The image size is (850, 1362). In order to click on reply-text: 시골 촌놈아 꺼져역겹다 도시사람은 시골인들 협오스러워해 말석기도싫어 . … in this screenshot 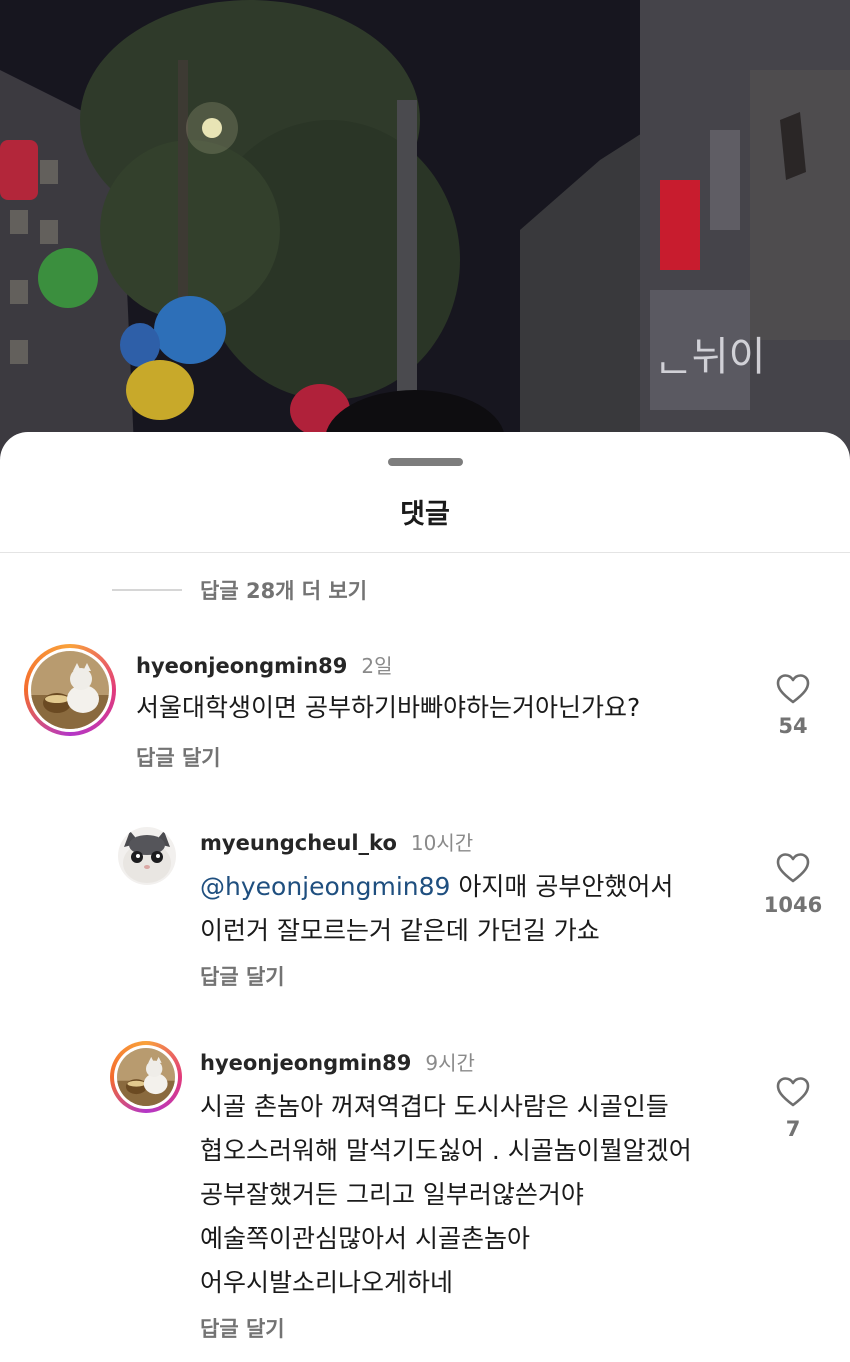, I will do `click(446, 1194)`.